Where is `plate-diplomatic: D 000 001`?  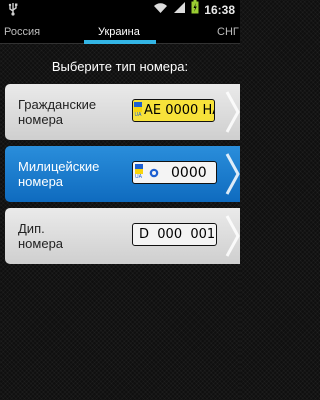
plate-diplomatic: D 000 001 is located at coordinates (174, 234).